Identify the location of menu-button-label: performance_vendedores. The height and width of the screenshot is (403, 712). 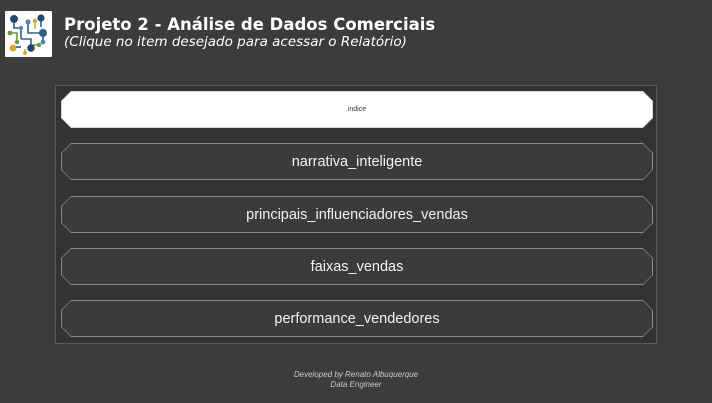
(357, 318).